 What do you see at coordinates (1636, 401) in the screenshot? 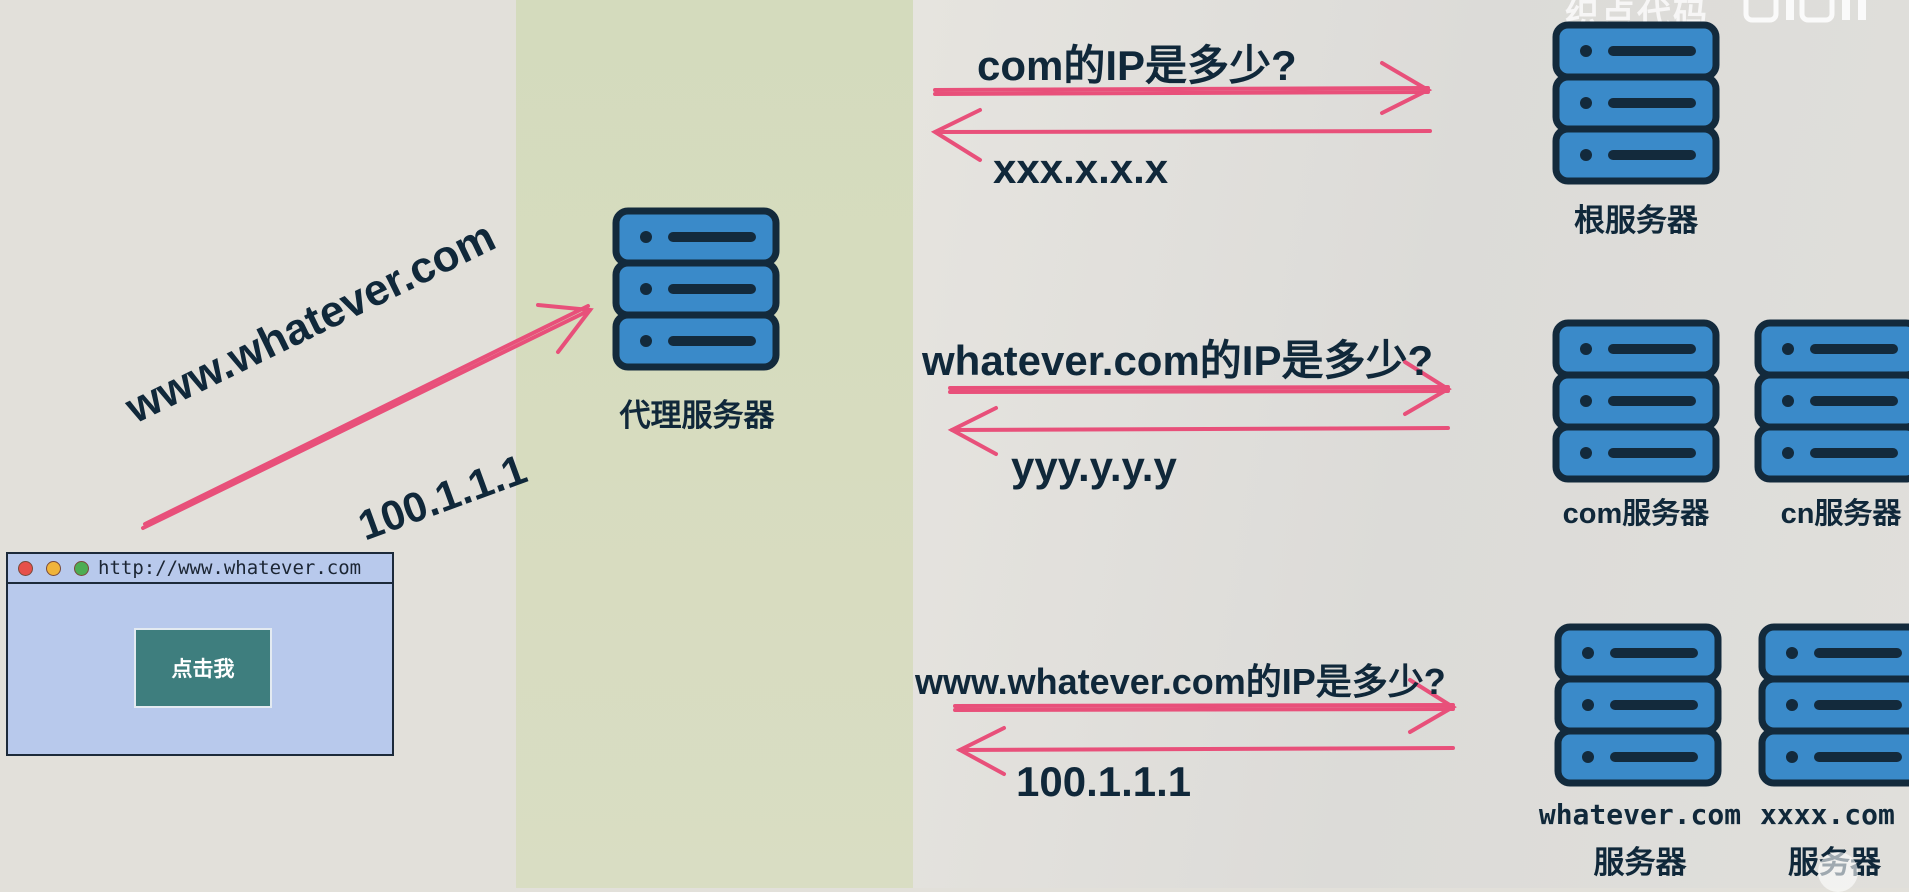
I see `com-server-icon` at bounding box center [1636, 401].